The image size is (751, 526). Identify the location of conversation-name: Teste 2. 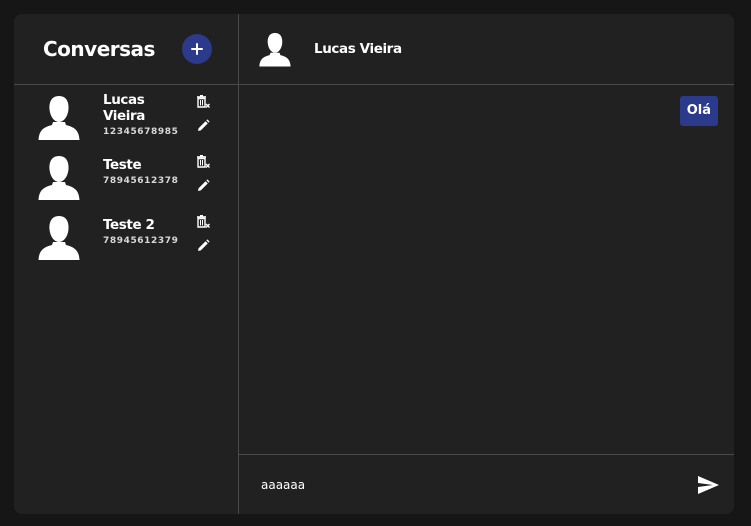
(129, 225).